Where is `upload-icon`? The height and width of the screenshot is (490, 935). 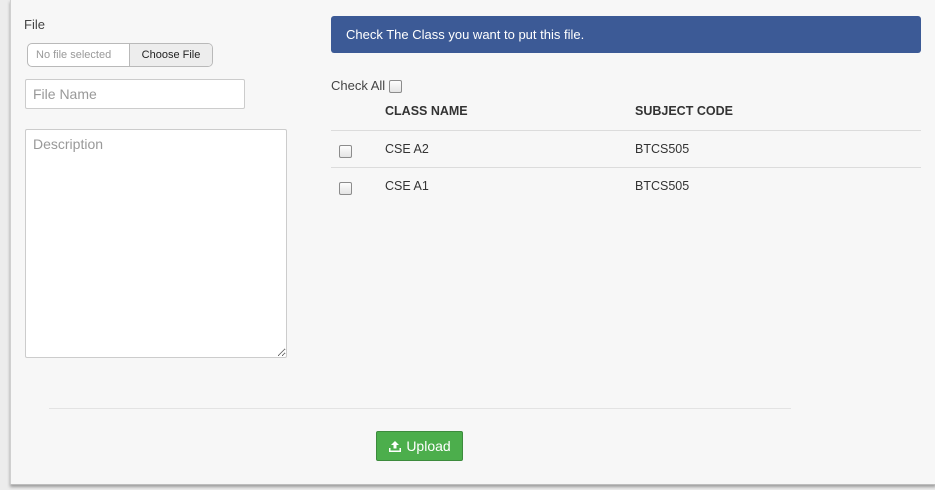
upload-icon is located at coordinates (395, 446).